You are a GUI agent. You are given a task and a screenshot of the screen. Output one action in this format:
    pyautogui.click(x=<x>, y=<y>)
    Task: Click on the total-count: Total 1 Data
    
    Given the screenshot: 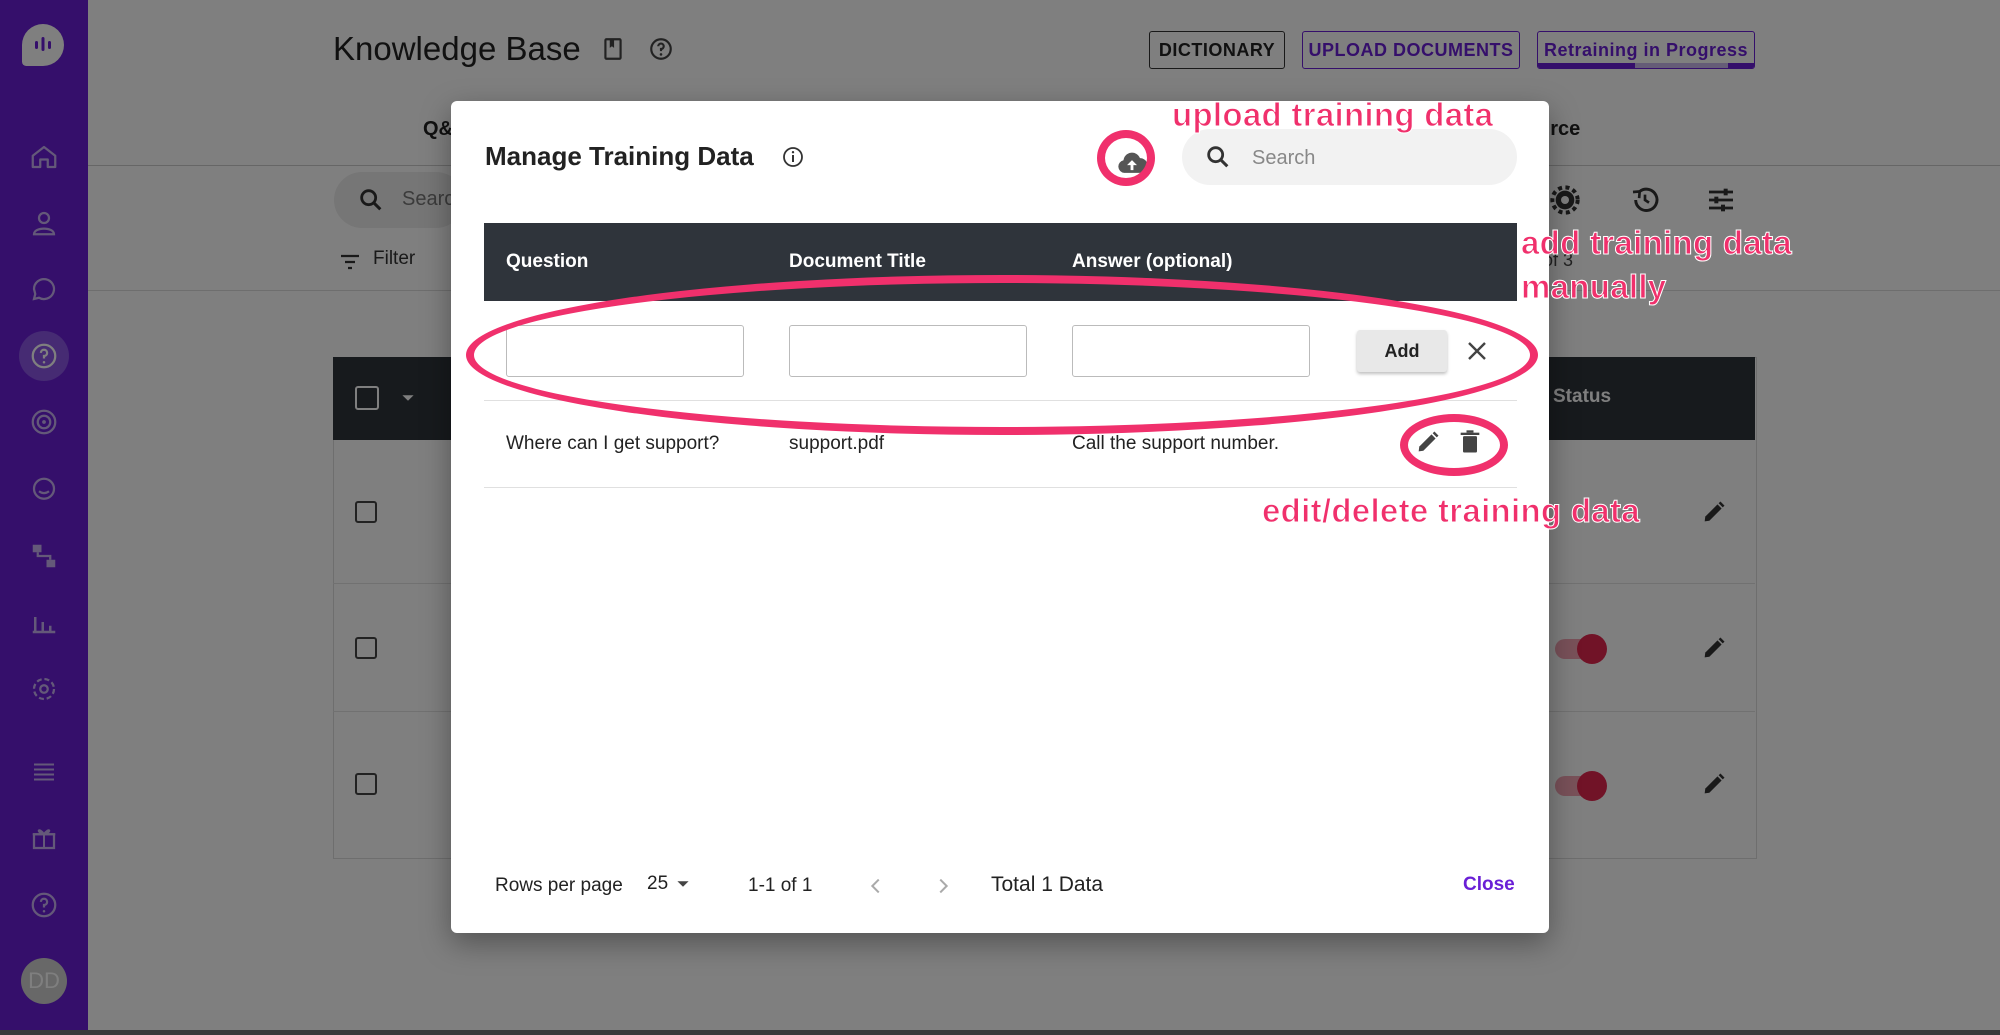 What is the action you would take?
    pyautogui.click(x=1047, y=884)
    